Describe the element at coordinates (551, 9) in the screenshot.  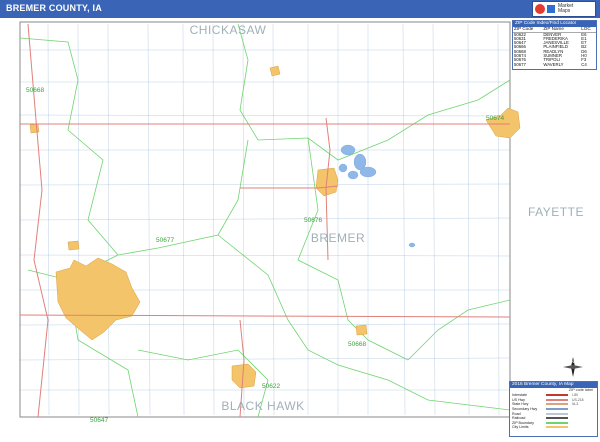
I see `logo-square-icon` at that location.